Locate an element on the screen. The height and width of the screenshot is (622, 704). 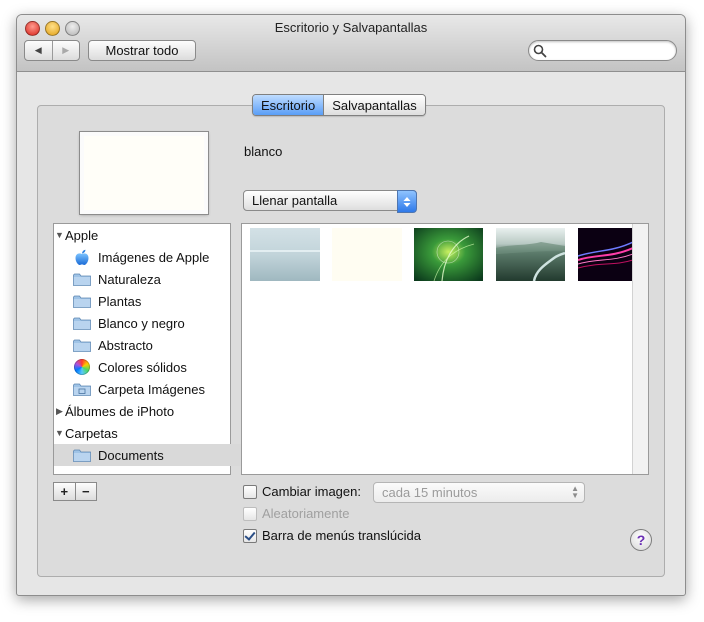
group-label: Carpetas is located at coordinates (91, 433).